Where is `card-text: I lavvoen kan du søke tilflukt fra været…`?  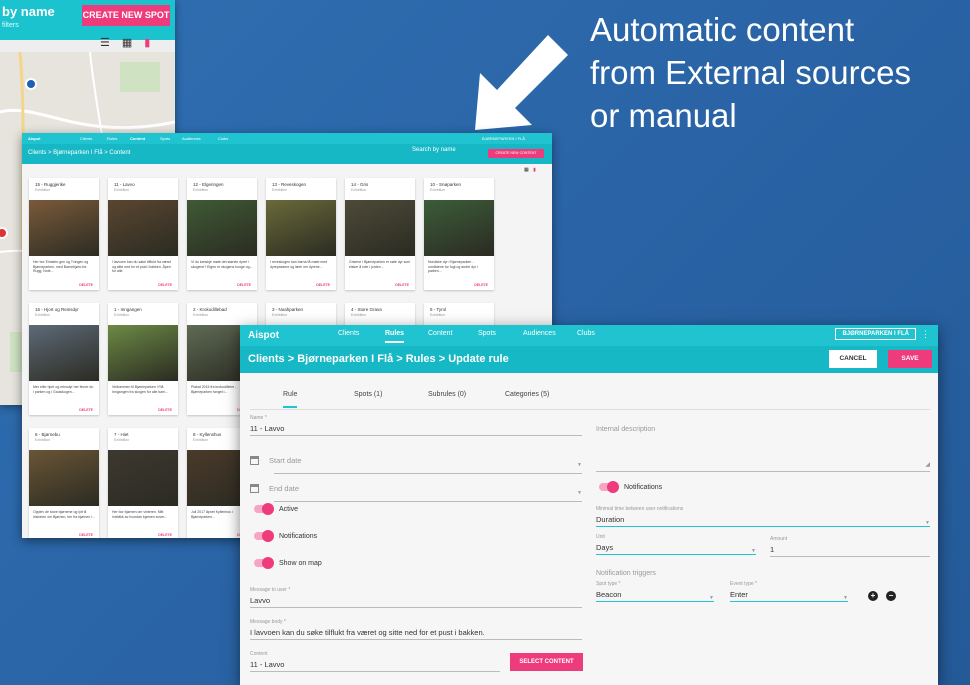 card-text: I lavvoen kan du søke tilflukt fra været… is located at coordinates (141, 266).